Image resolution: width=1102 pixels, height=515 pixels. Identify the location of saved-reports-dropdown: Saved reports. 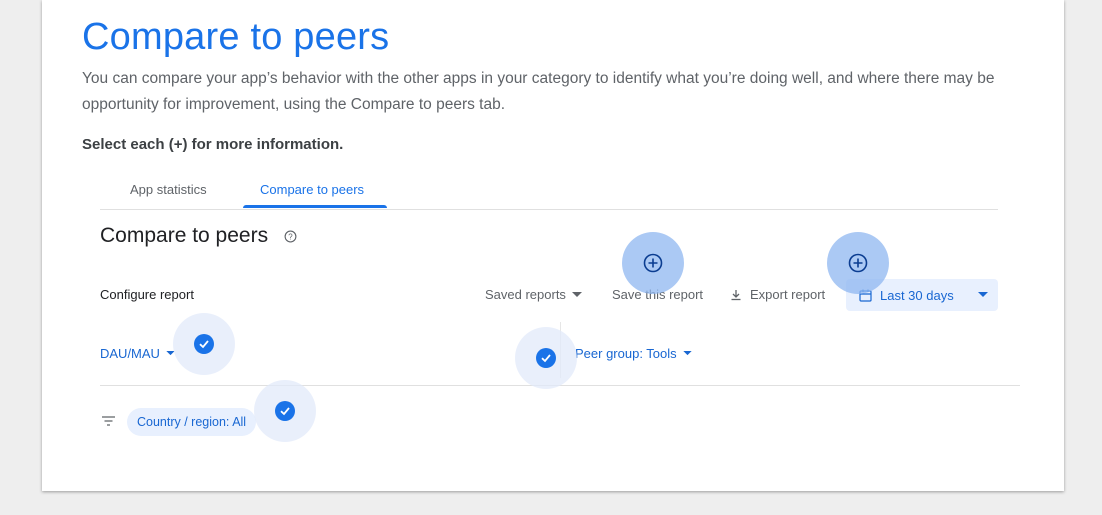
(533, 294).